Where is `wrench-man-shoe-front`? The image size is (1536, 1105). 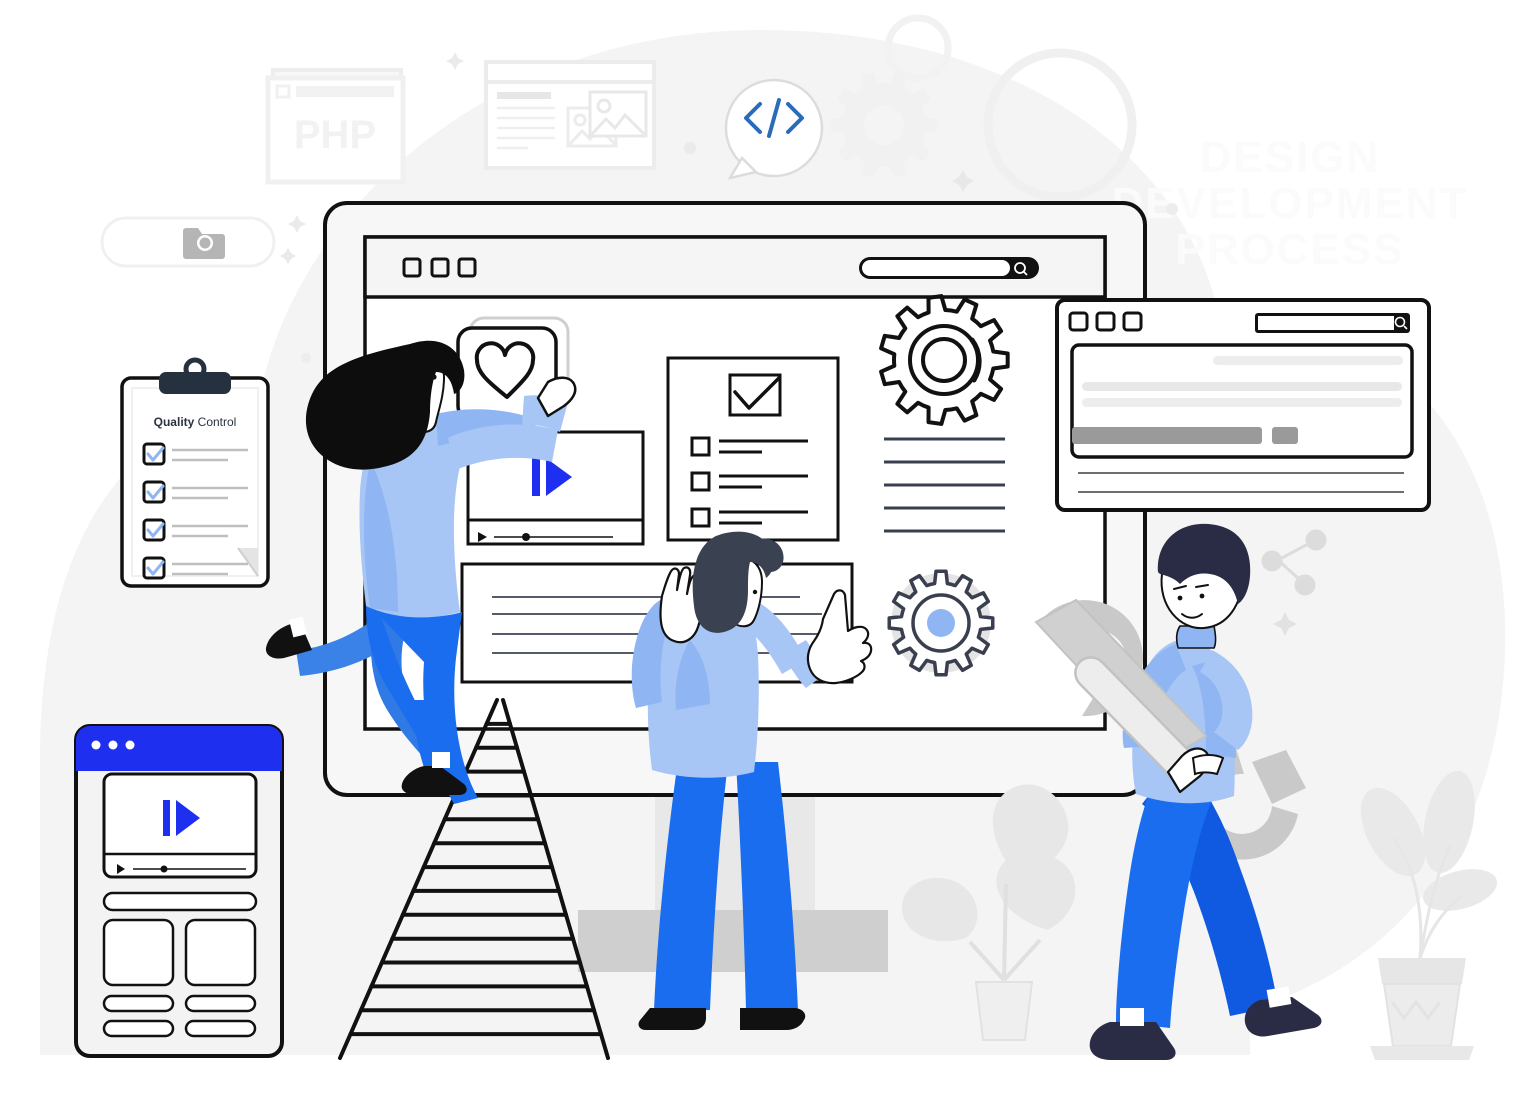 wrench-man-shoe-front is located at coordinates (1132, 1041).